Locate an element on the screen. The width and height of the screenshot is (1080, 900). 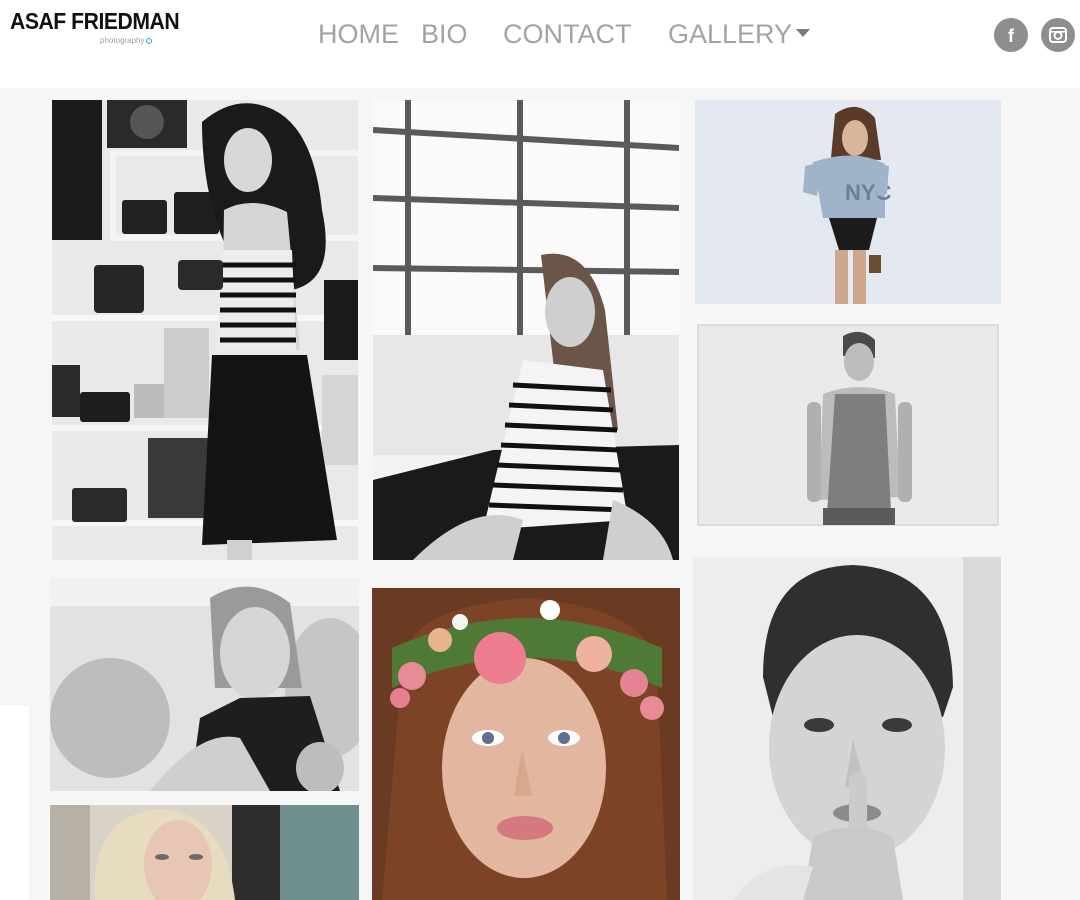
instagram-button is located at coordinates (1058, 35).